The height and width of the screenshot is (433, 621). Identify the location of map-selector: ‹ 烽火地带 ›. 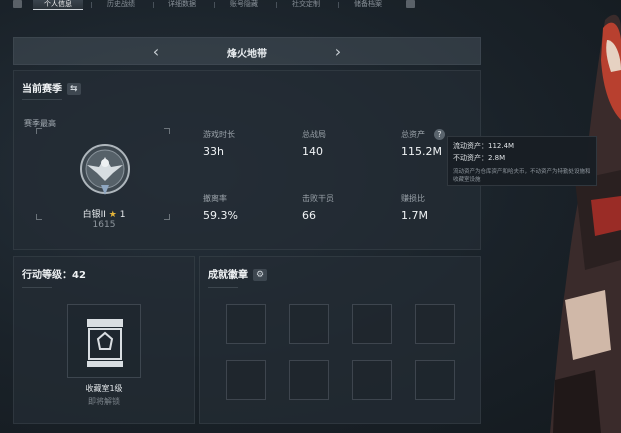
(247, 51).